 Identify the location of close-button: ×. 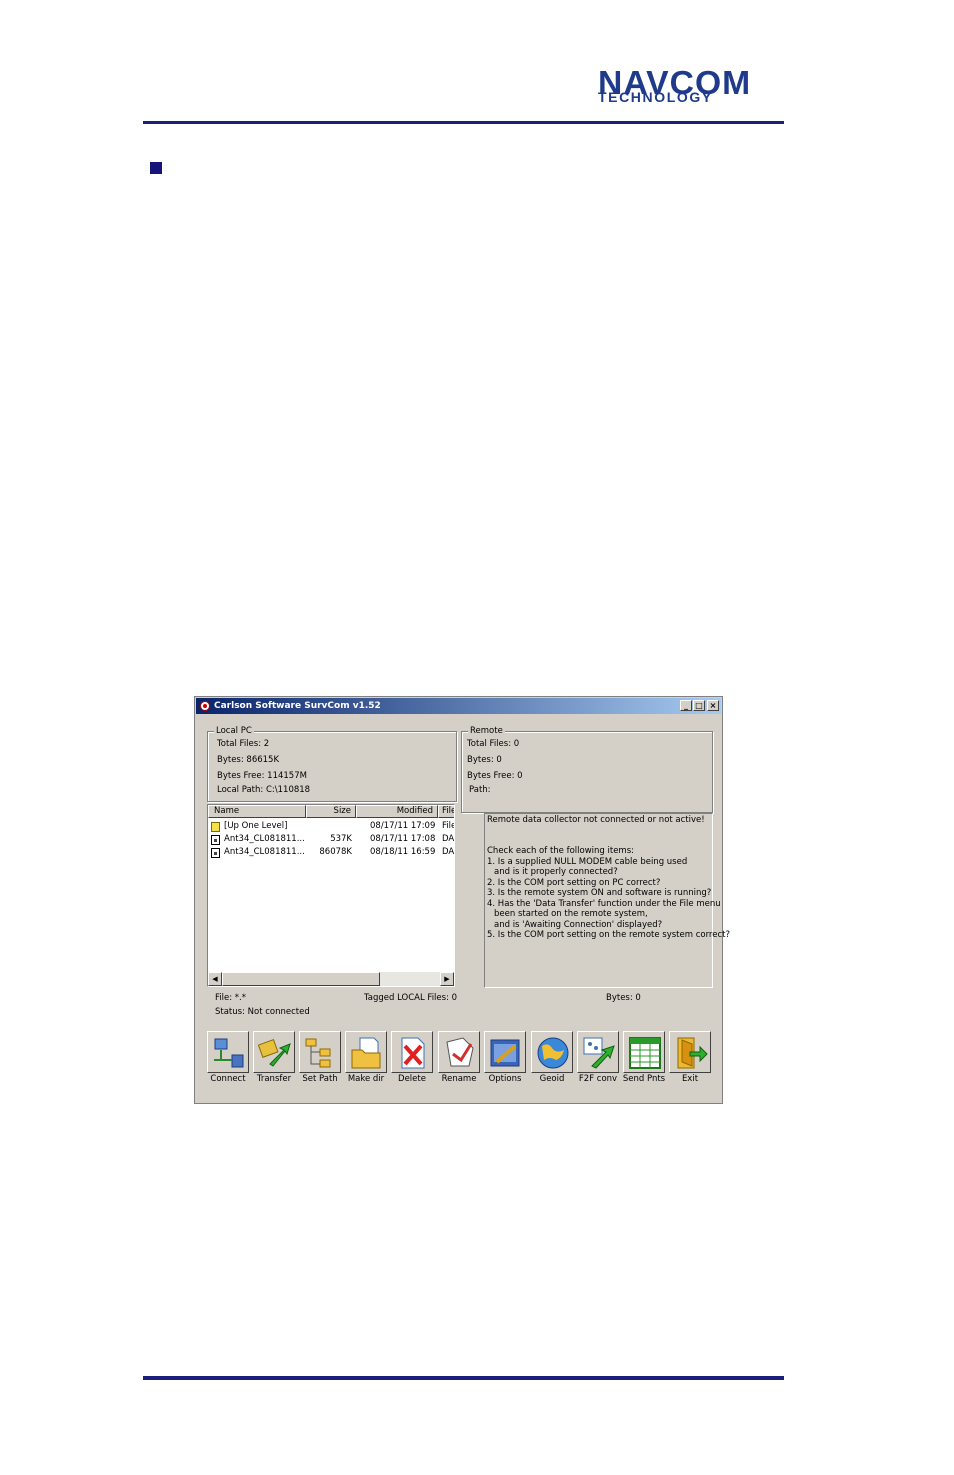
(713, 705).